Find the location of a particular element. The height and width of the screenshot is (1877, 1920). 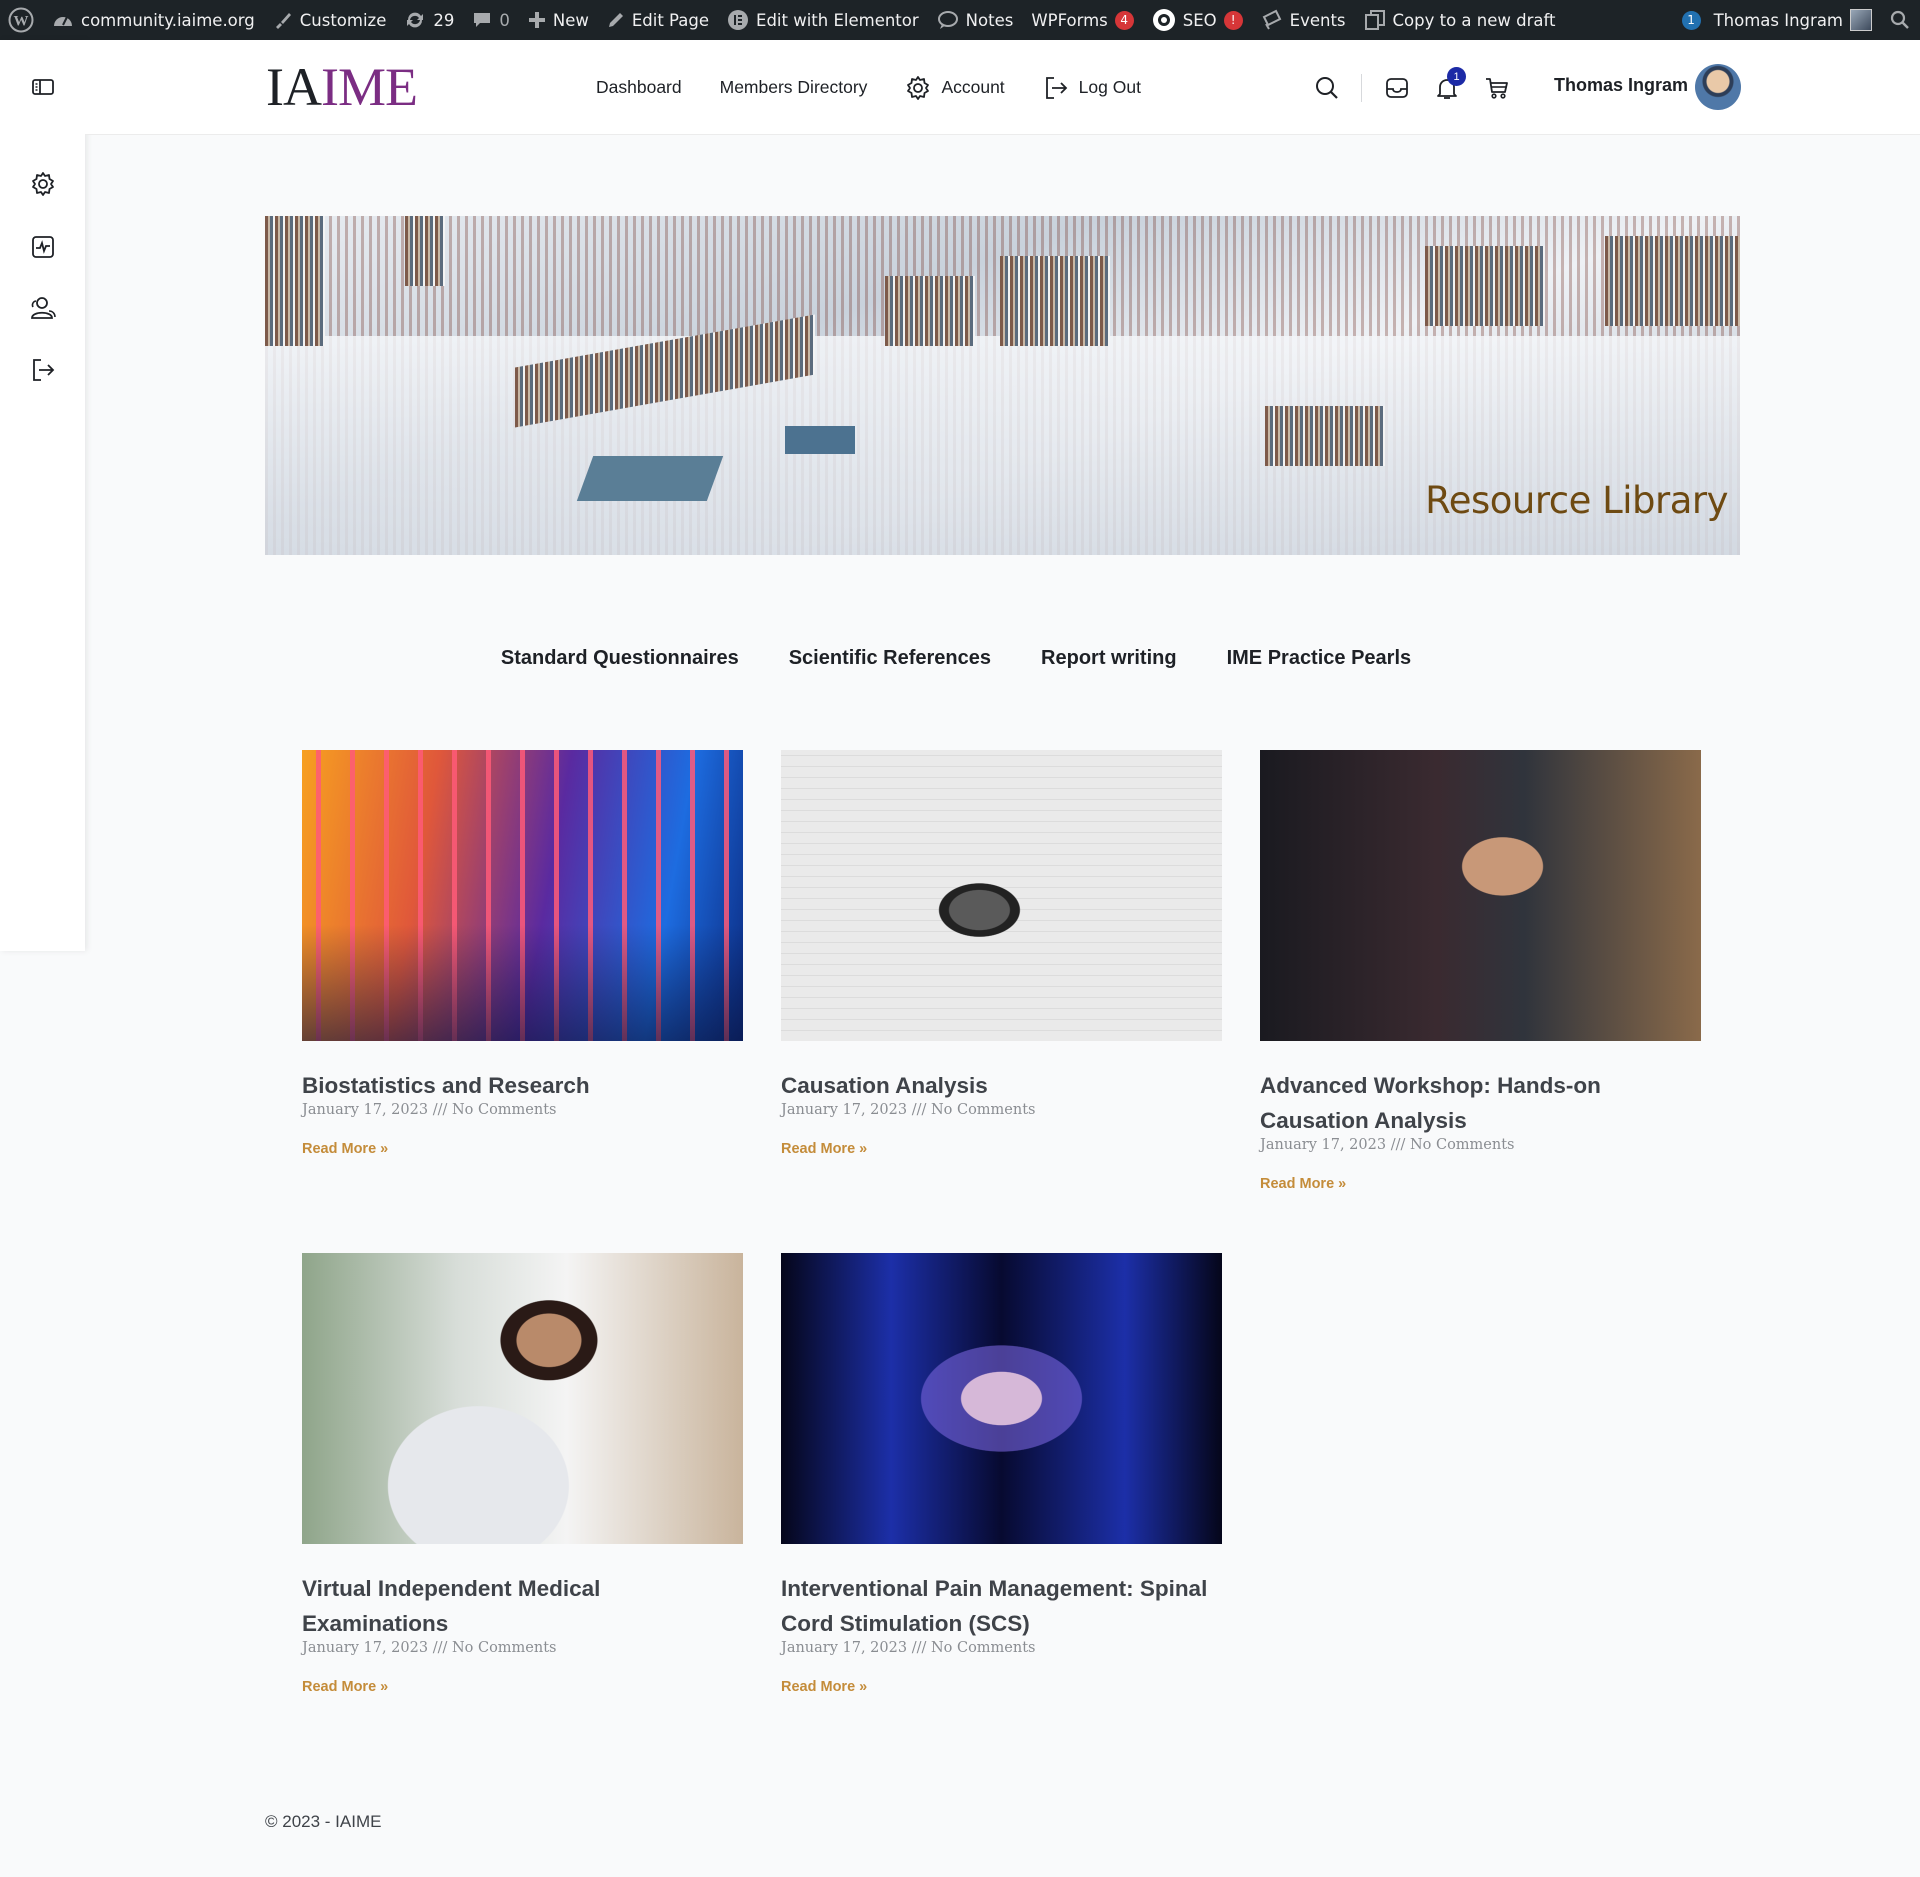

notes-button: Notes is located at coordinates (975, 20).